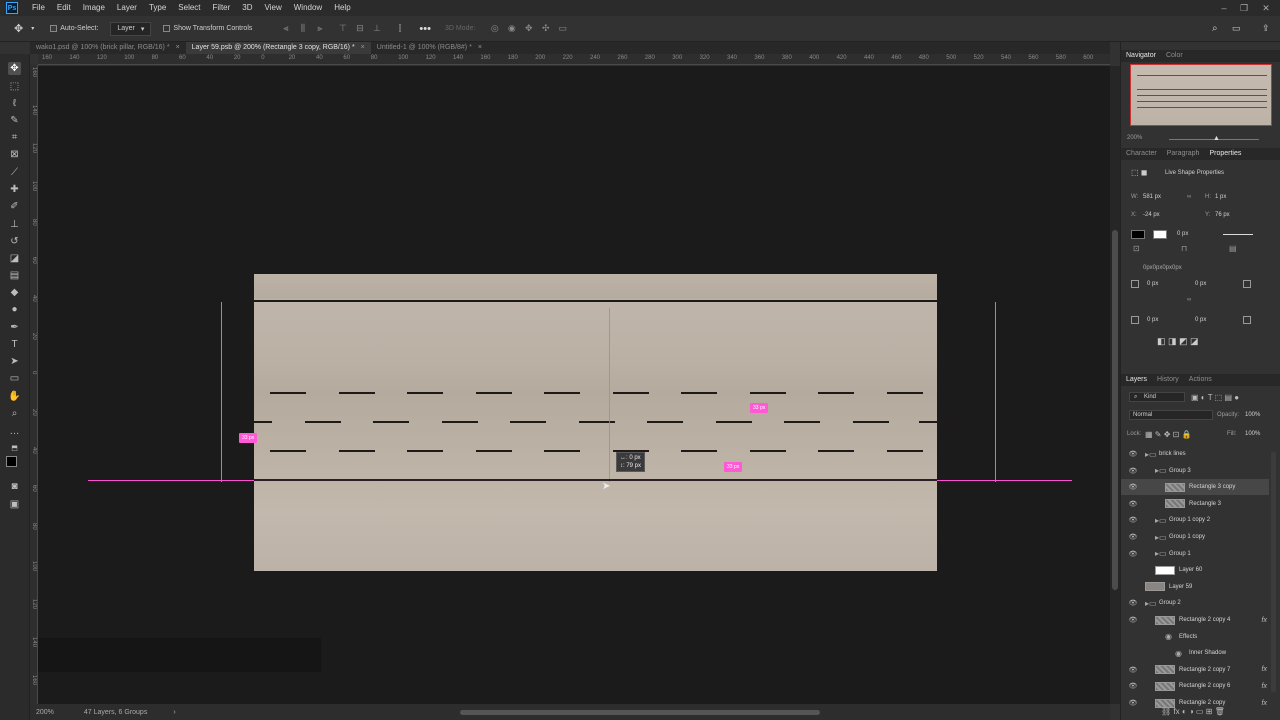  I want to click on layer-row: Layer 59, so click(1195, 587).